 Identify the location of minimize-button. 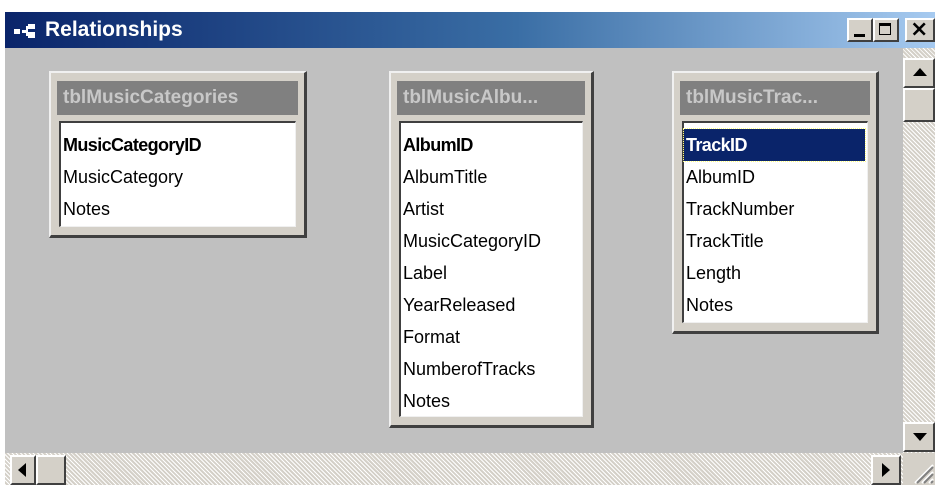
(860, 30).